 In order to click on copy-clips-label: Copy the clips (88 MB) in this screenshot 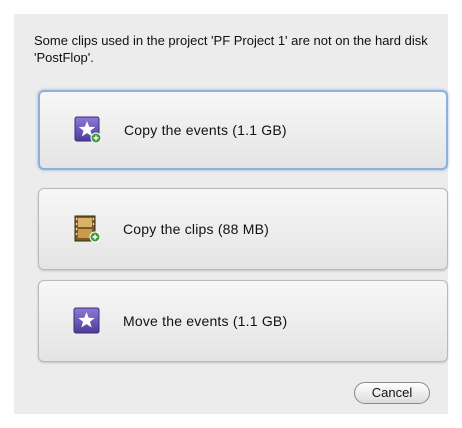, I will do `click(196, 229)`.